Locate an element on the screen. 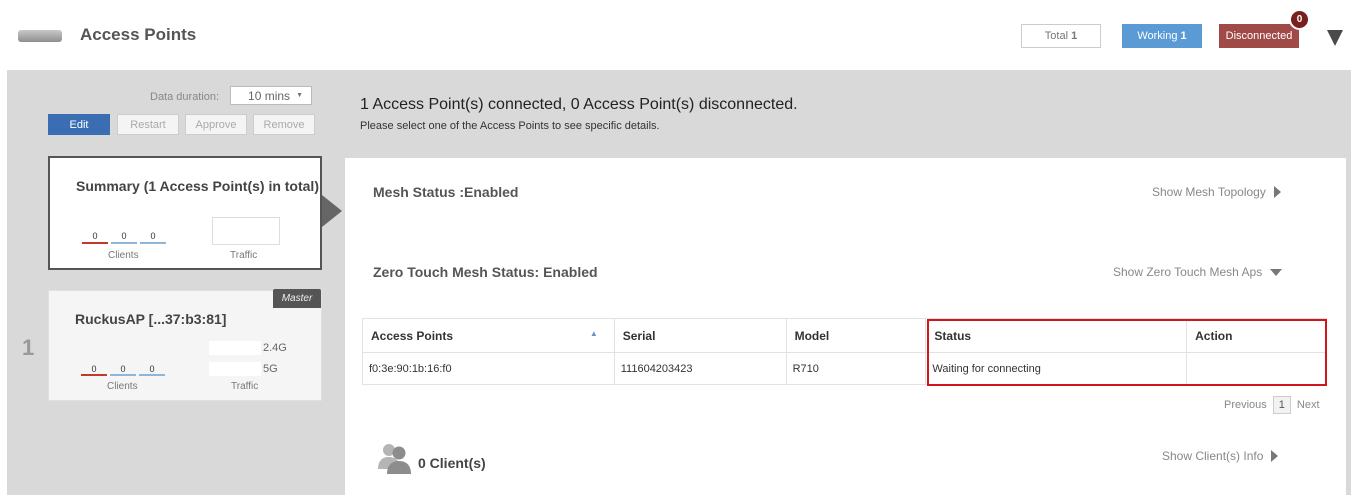  traffic-label: Traffic is located at coordinates (244, 255).